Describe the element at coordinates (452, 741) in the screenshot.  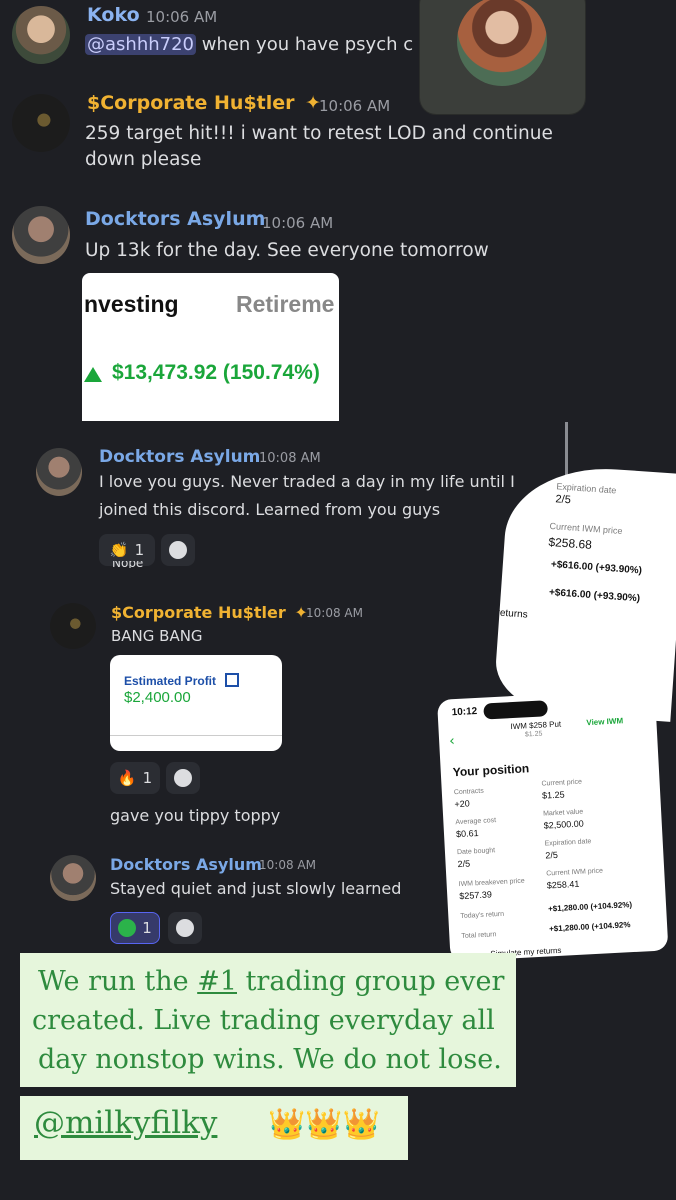
I see `back-arrow-icon: ‹` at that location.